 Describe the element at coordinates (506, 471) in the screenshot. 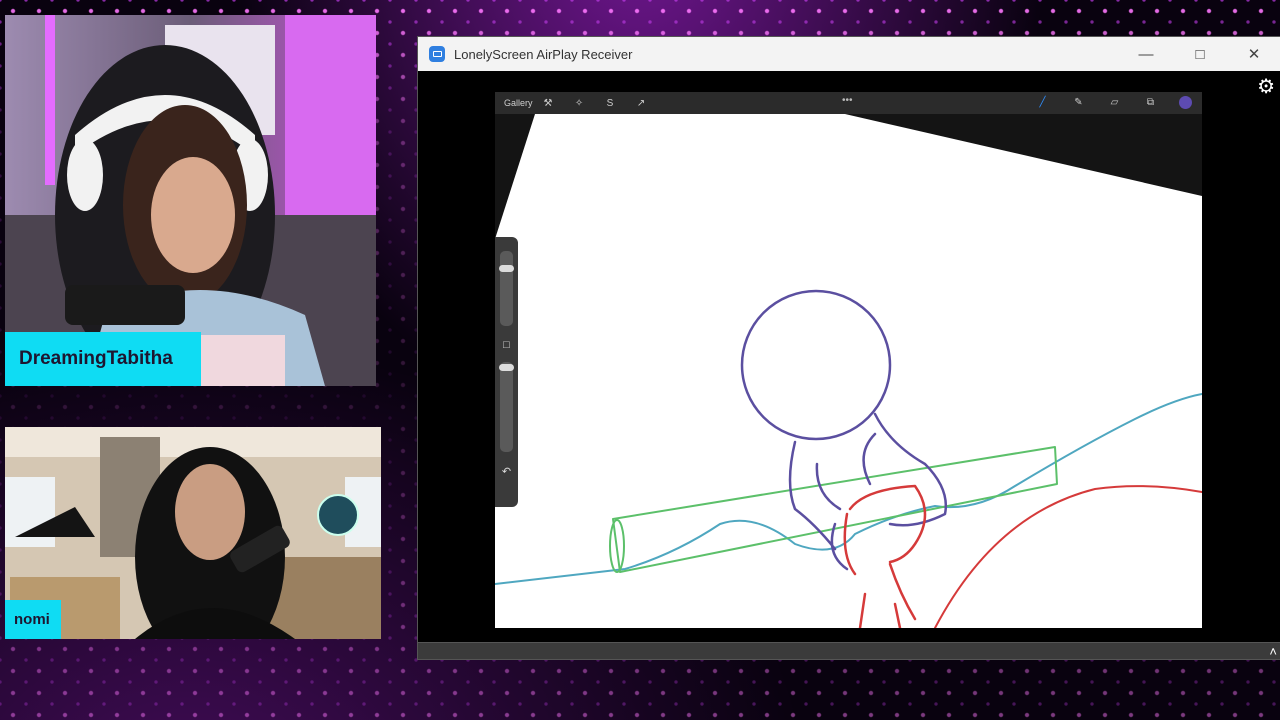

I see `undo-icon: ↶` at that location.